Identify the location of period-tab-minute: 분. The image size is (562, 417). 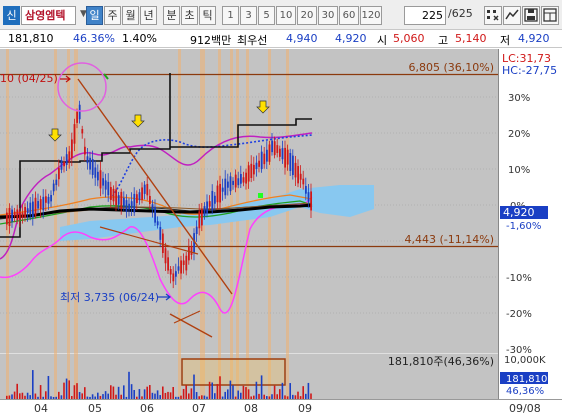
(171, 15).